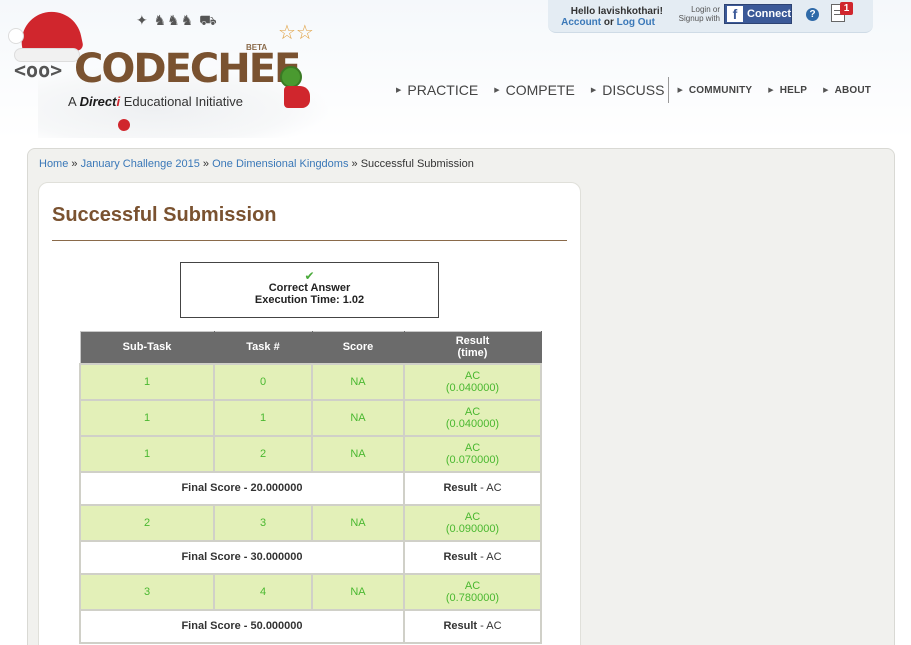 The height and width of the screenshot is (645, 911). I want to click on tagline-brand: Directi, so click(100, 101).